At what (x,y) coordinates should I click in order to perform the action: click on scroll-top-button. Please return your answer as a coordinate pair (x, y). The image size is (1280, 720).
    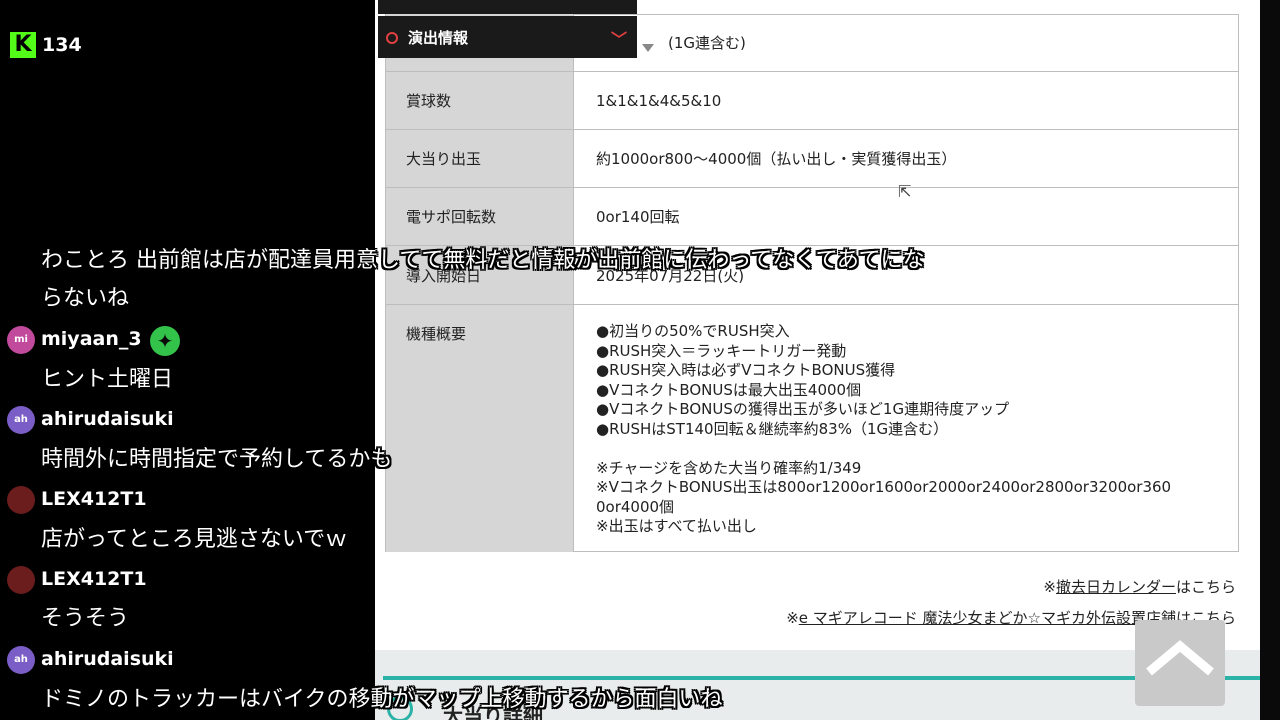
    Looking at the image, I should click on (1180, 663).